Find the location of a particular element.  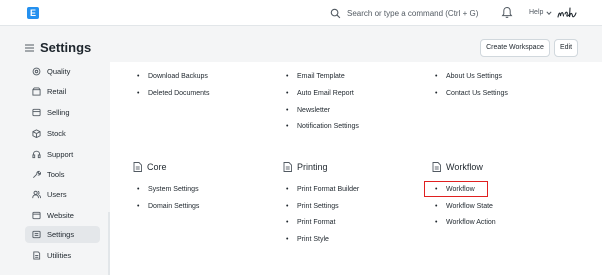

help-label: Help is located at coordinates (536, 12).